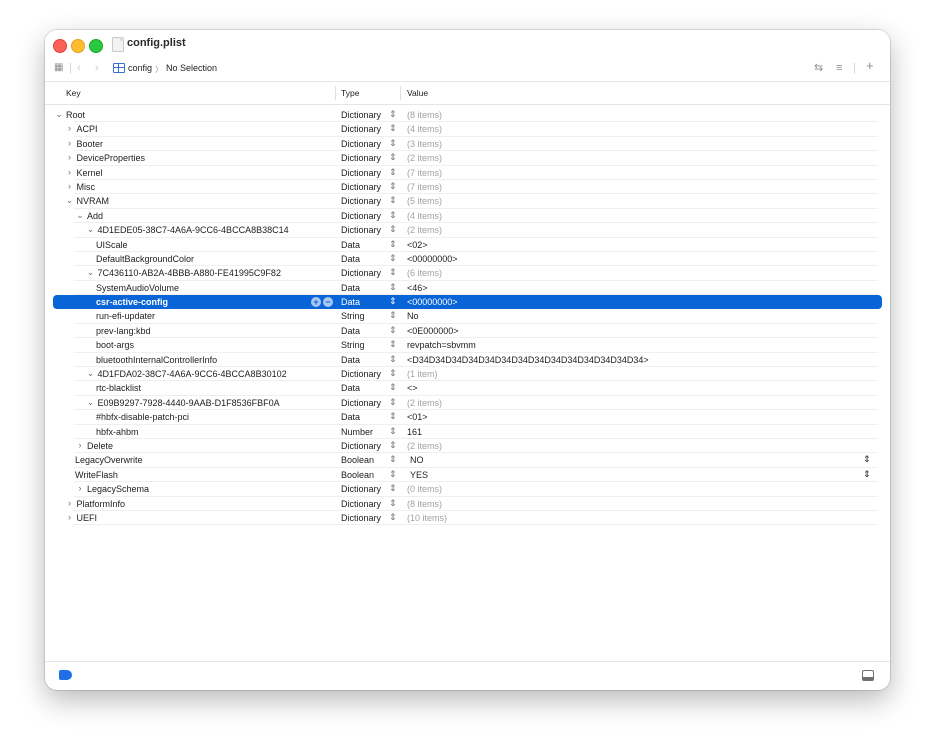 This screenshot has height=750, width=935. What do you see at coordinates (96, 475) in the screenshot?
I see `row-key: WriteFlash` at bounding box center [96, 475].